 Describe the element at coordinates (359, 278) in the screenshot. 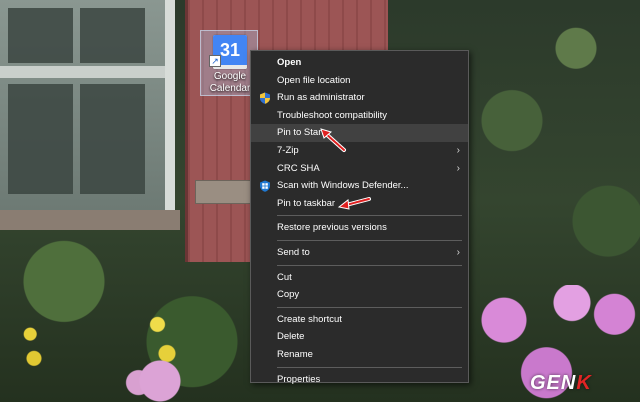

I see `menu-item-cut: Cut` at that location.